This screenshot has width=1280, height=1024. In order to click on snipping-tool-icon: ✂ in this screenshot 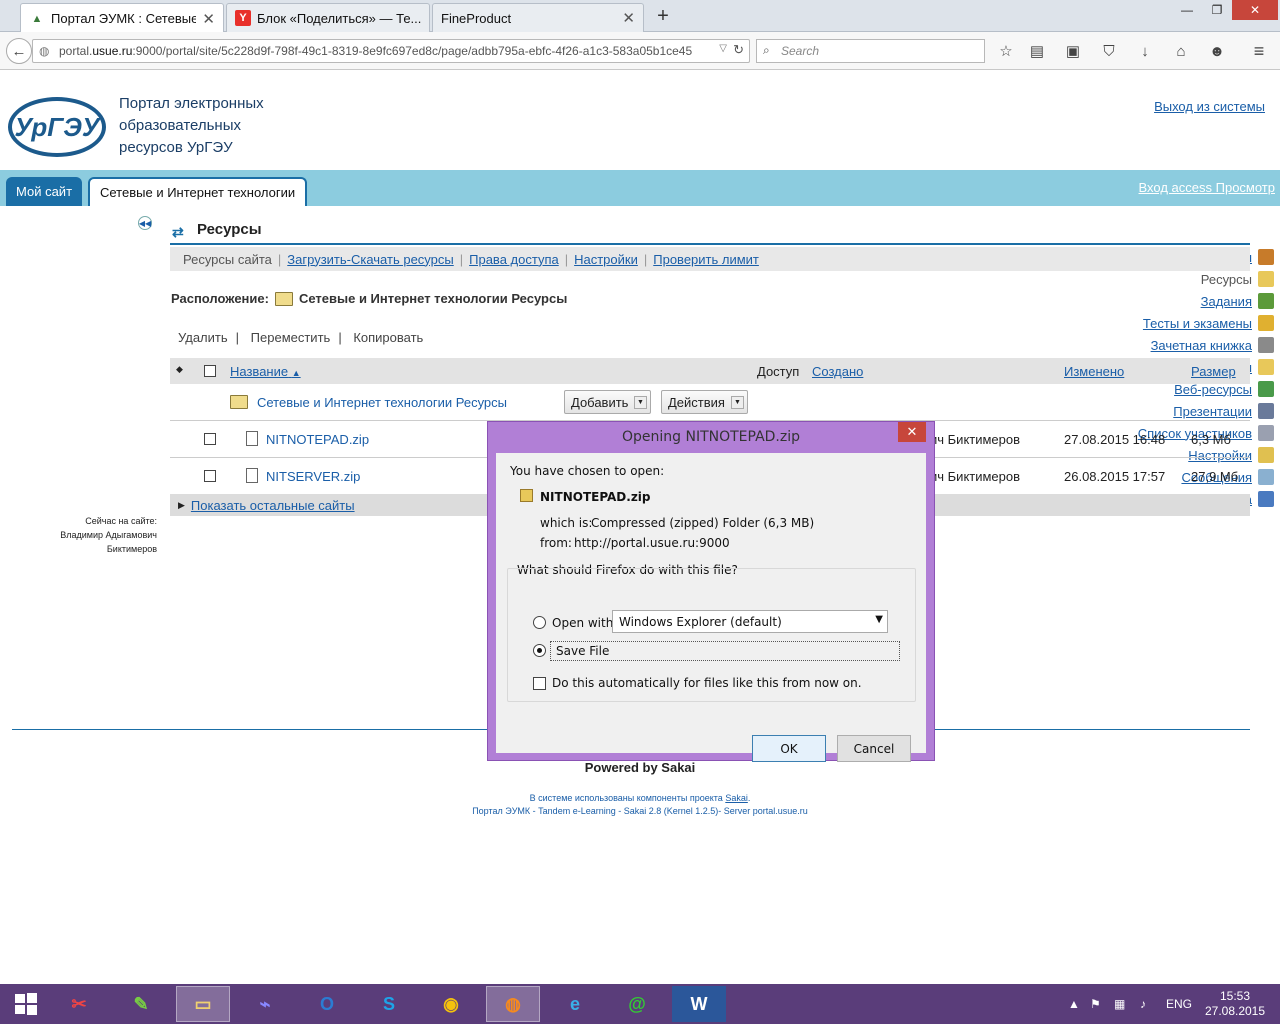, I will do `click(79, 1004)`.